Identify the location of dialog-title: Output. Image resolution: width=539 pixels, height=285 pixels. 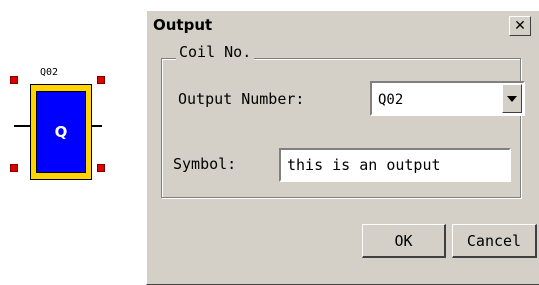
(183, 25).